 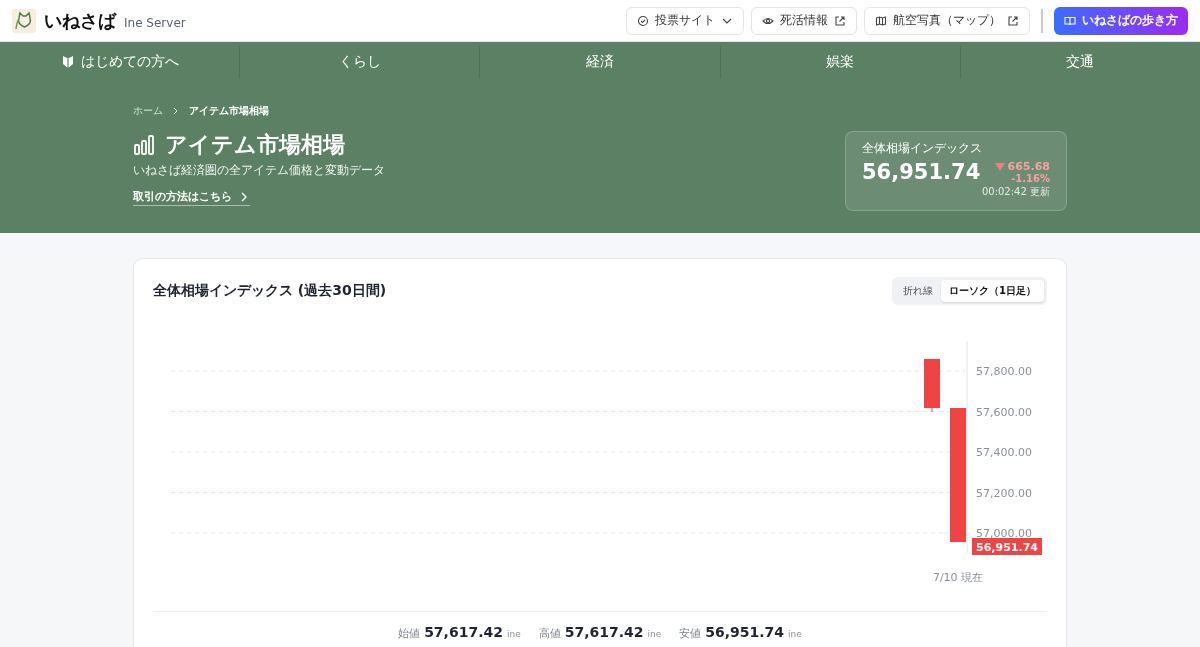 What do you see at coordinates (958, 577) in the screenshot?
I see `x-axis-label: 7/10 現在` at bounding box center [958, 577].